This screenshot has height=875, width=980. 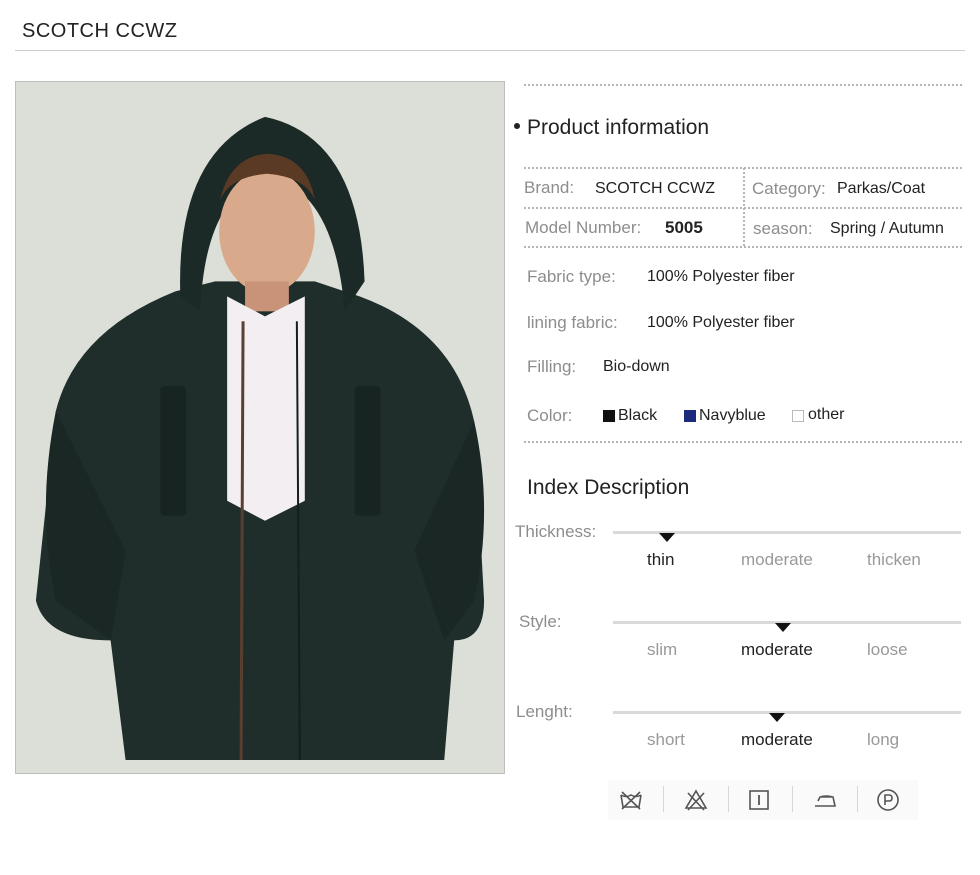 What do you see at coordinates (638, 415) in the screenshot?
I see `color-option-black: Black` at bounding box center [638, 415].